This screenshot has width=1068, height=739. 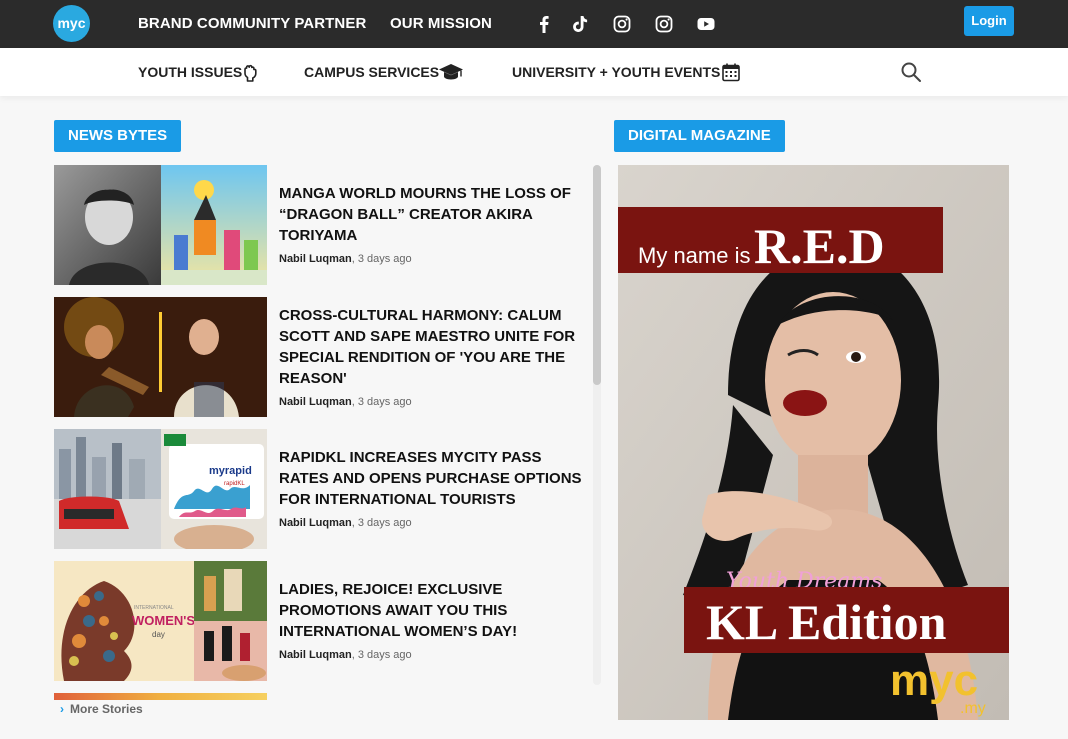 I want to click on thumb-top-text: INTERNATIONAL, so click(x=154, y=608).